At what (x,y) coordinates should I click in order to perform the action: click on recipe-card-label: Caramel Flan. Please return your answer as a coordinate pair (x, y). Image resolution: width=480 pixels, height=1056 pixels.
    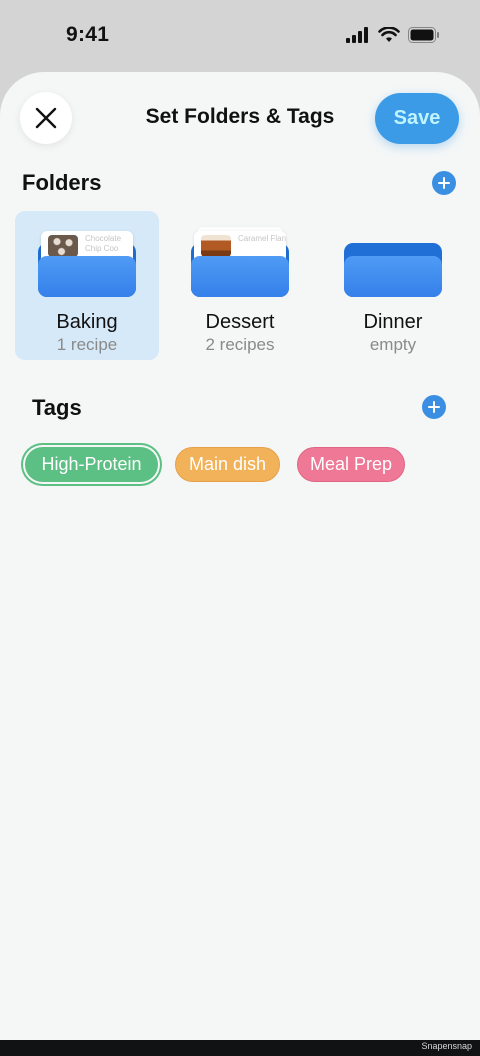
    Looking at the image, I should click on (262, 238).